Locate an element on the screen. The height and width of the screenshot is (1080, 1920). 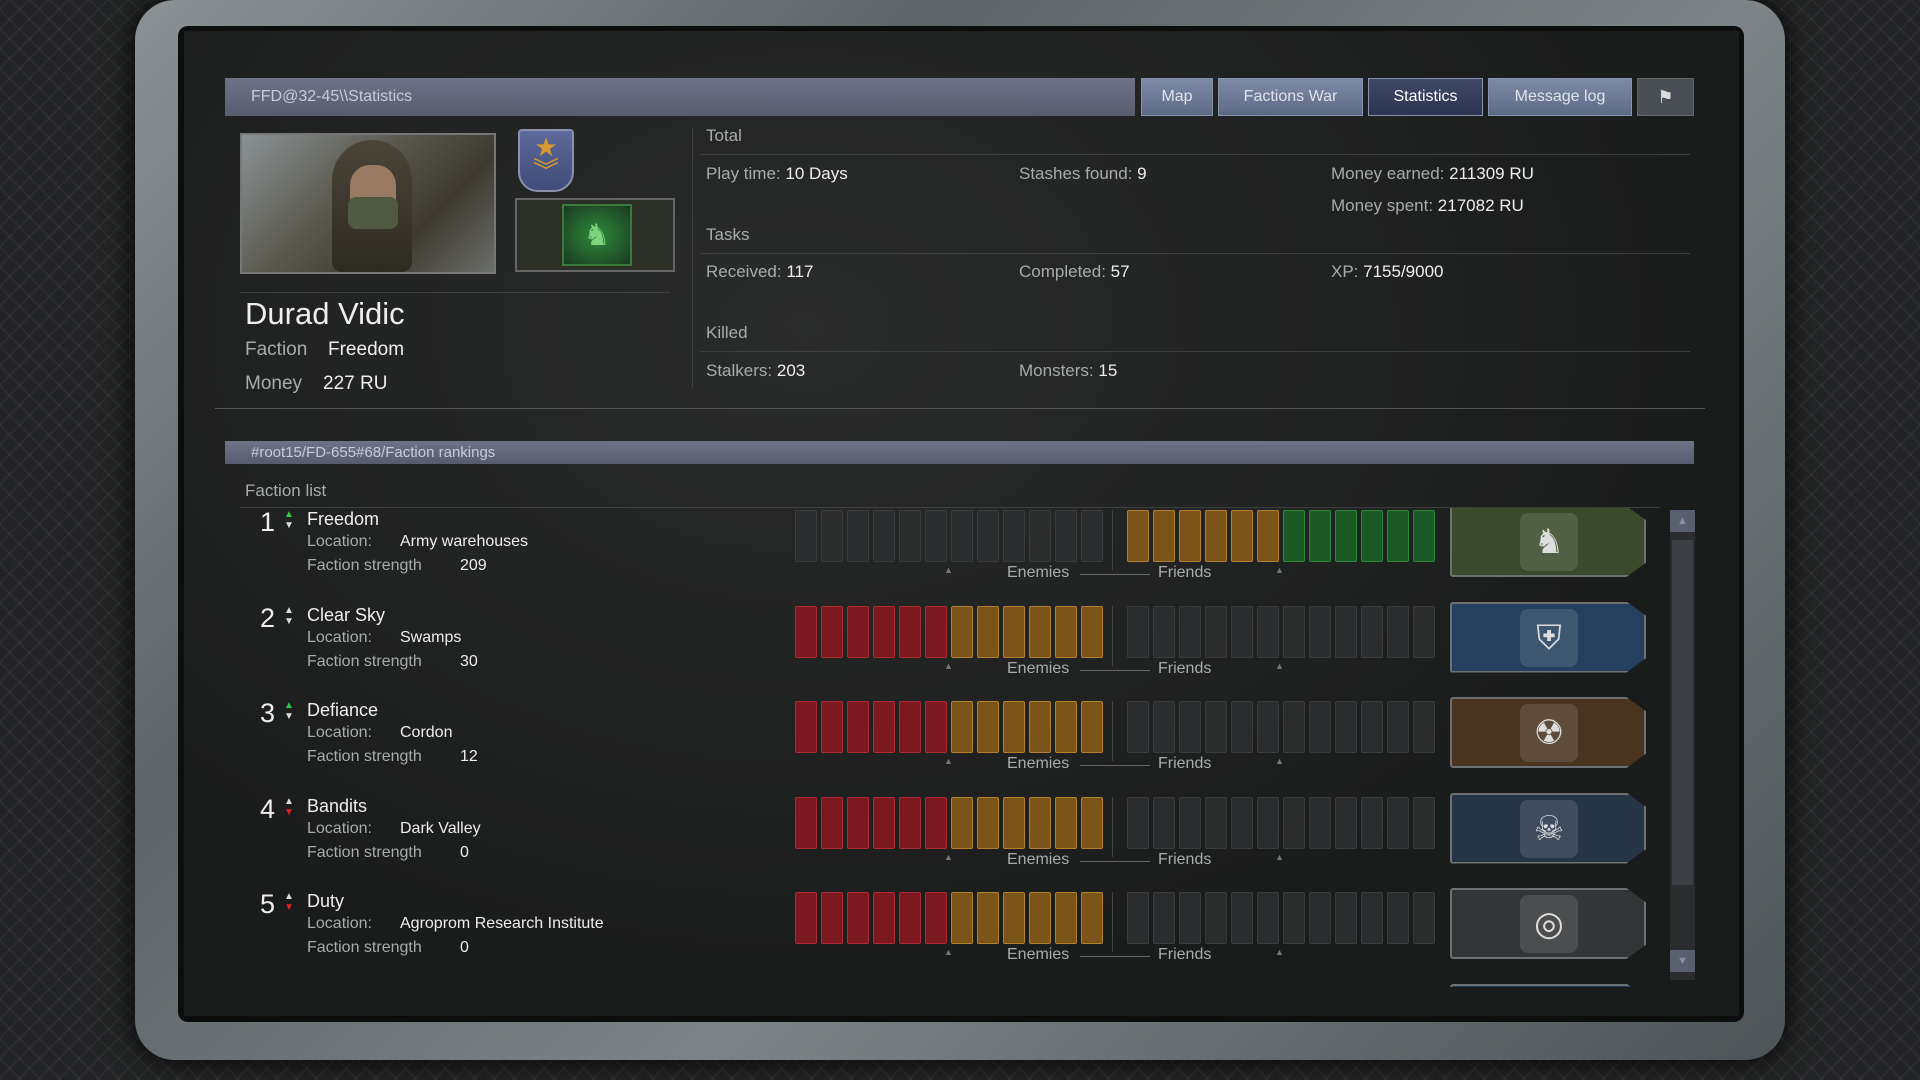
faction-strength: 12 is located at coordinates (469, 756).